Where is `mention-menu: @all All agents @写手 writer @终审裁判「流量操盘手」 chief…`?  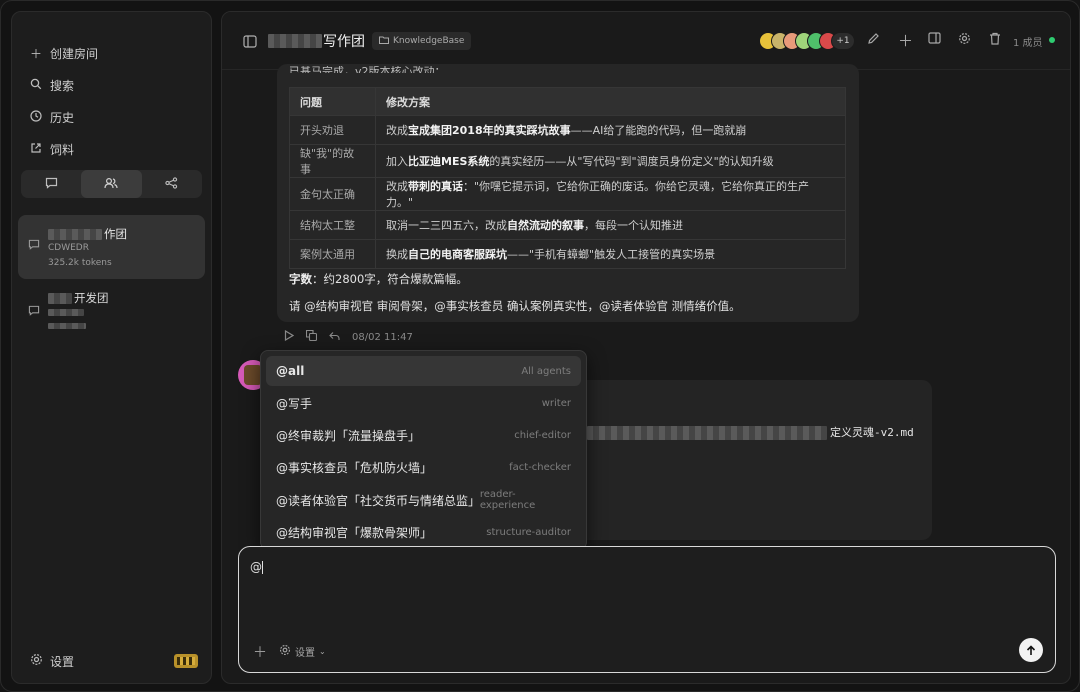 mention-menu: @all All agents @写手 writer @终审裁判「流量操盘手」 chief… is located at coordinates (423, 450).